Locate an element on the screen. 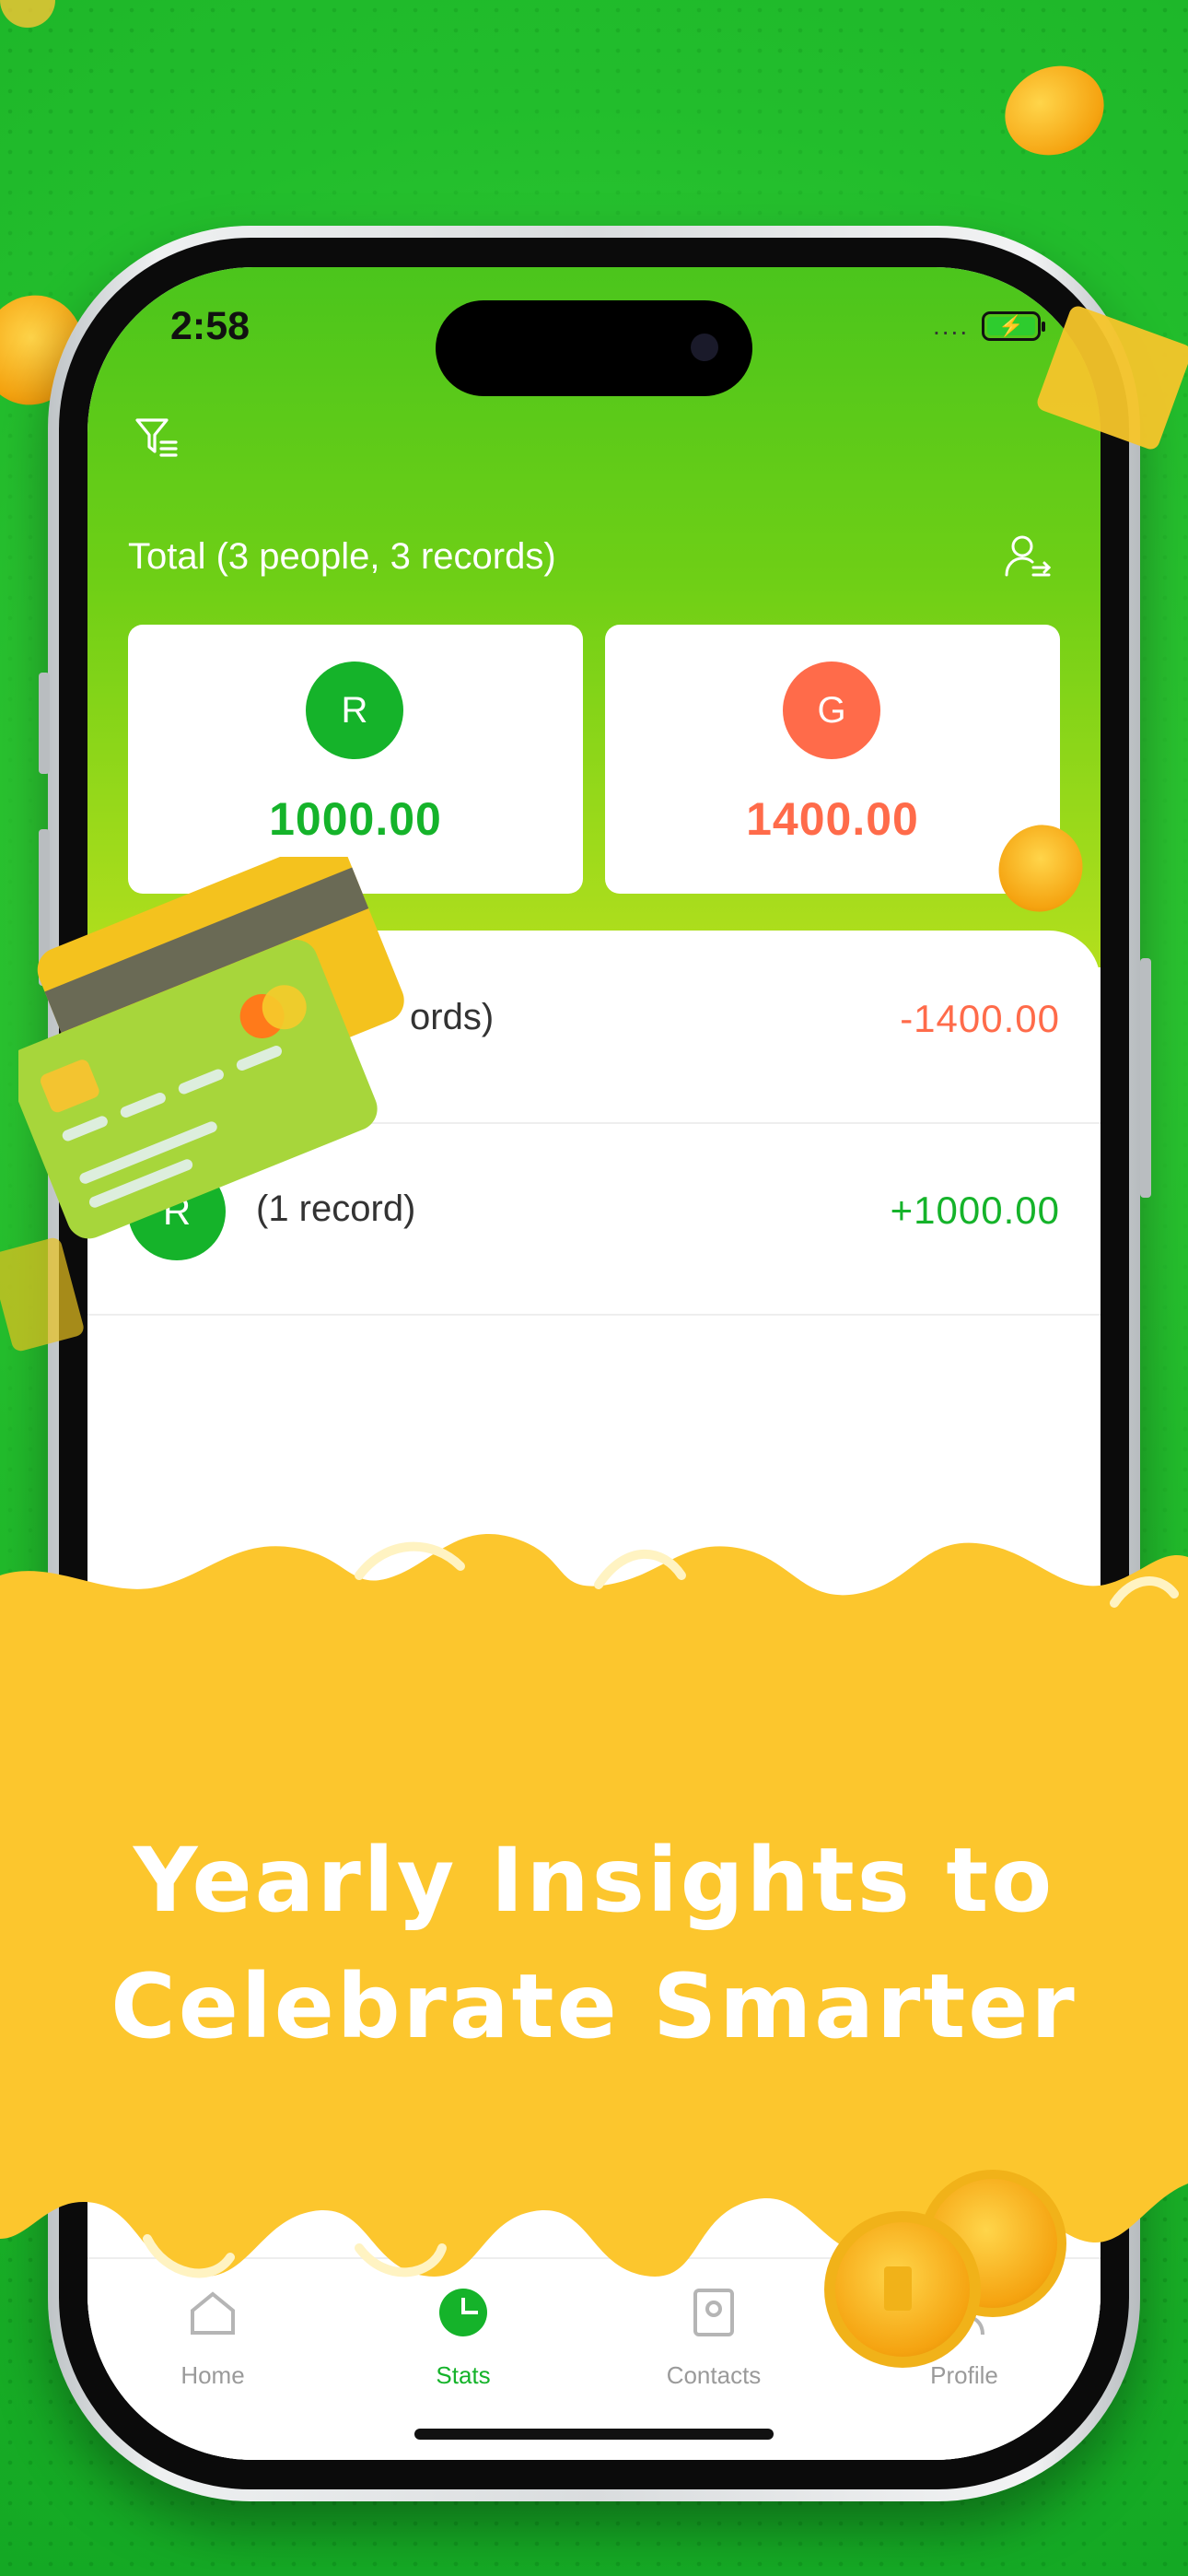  tab-label: Stats is located at coordinates (463, 2375).